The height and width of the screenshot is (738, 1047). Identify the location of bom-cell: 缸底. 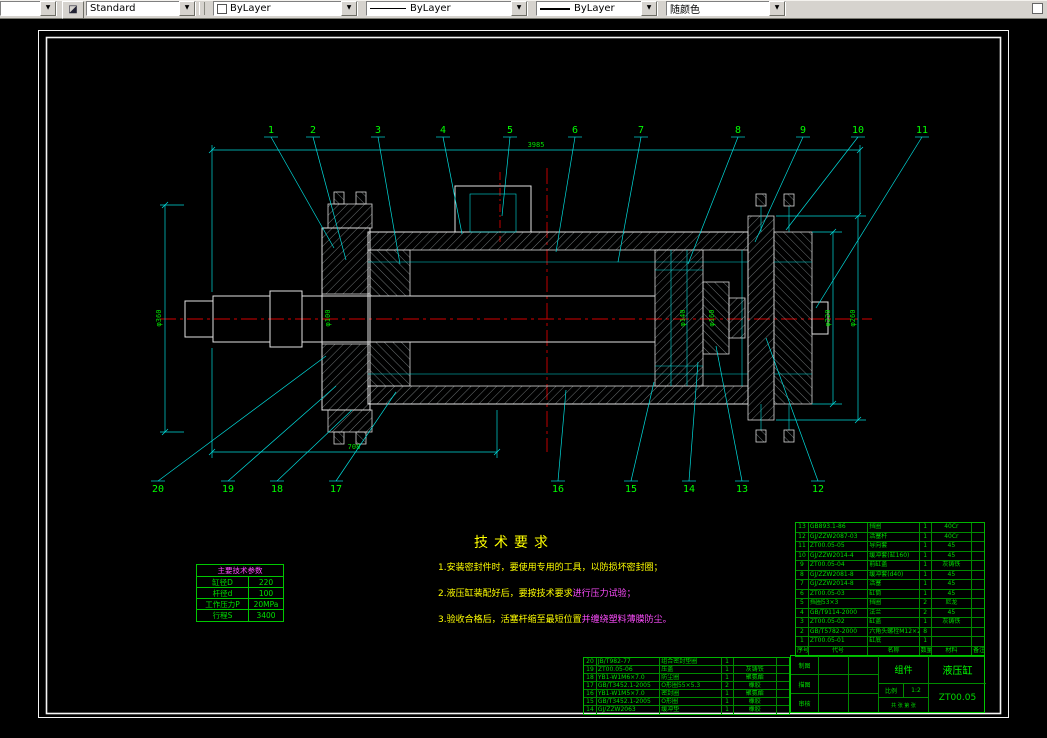
(894, 641).